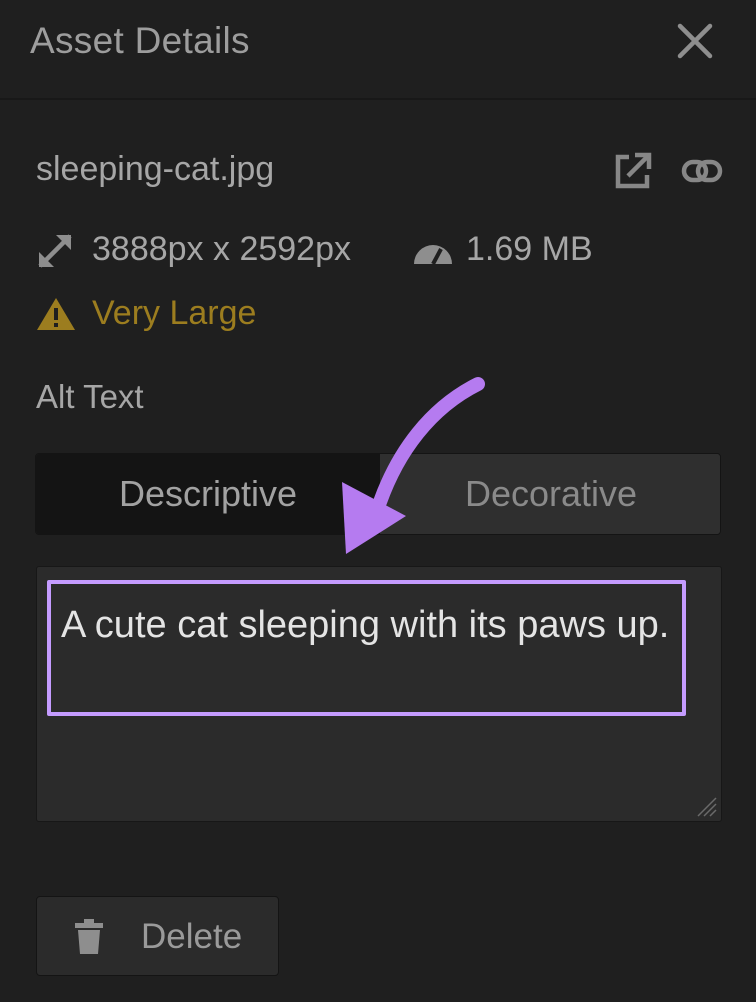 The height and width of the screenshot is (1002, 756). I want to click on alt-text-mode-toggle: Descriptive Decorative, so click(378, 494).